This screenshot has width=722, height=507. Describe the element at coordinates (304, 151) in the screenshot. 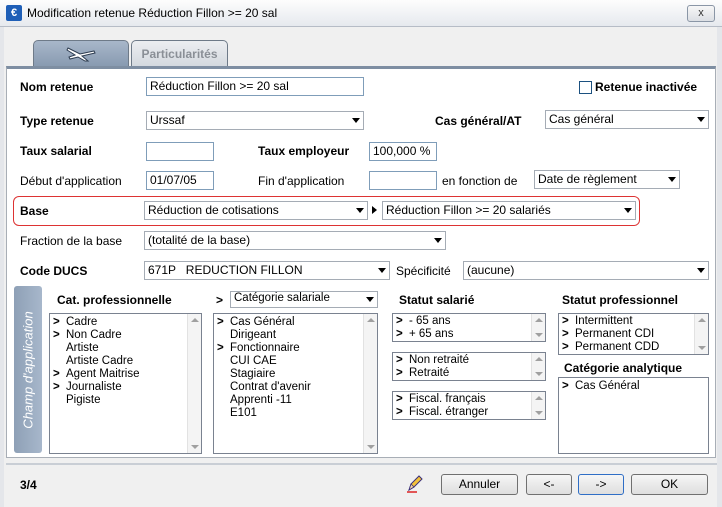

I see `taux-employeur-label: Taux employeur` at that location.